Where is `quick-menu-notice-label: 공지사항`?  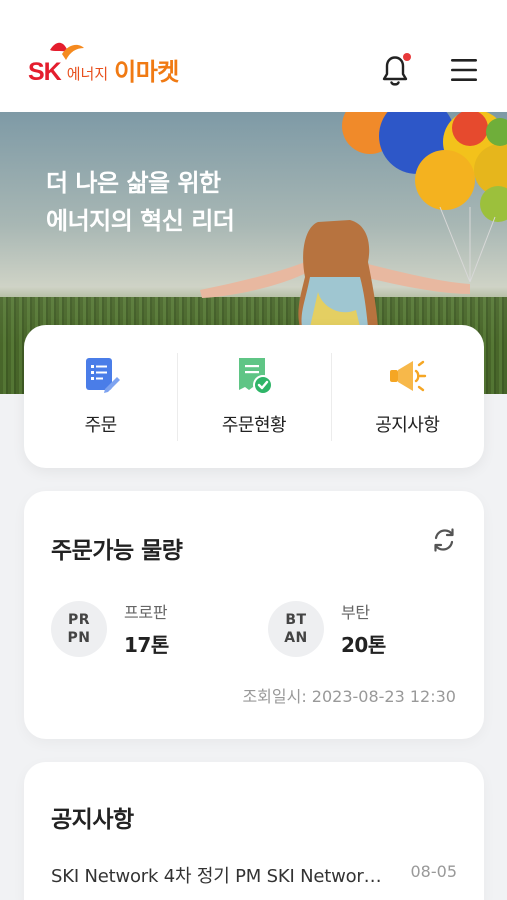
quick-menu-notice-label: 공지사항 is located at coordinates (407, 425).